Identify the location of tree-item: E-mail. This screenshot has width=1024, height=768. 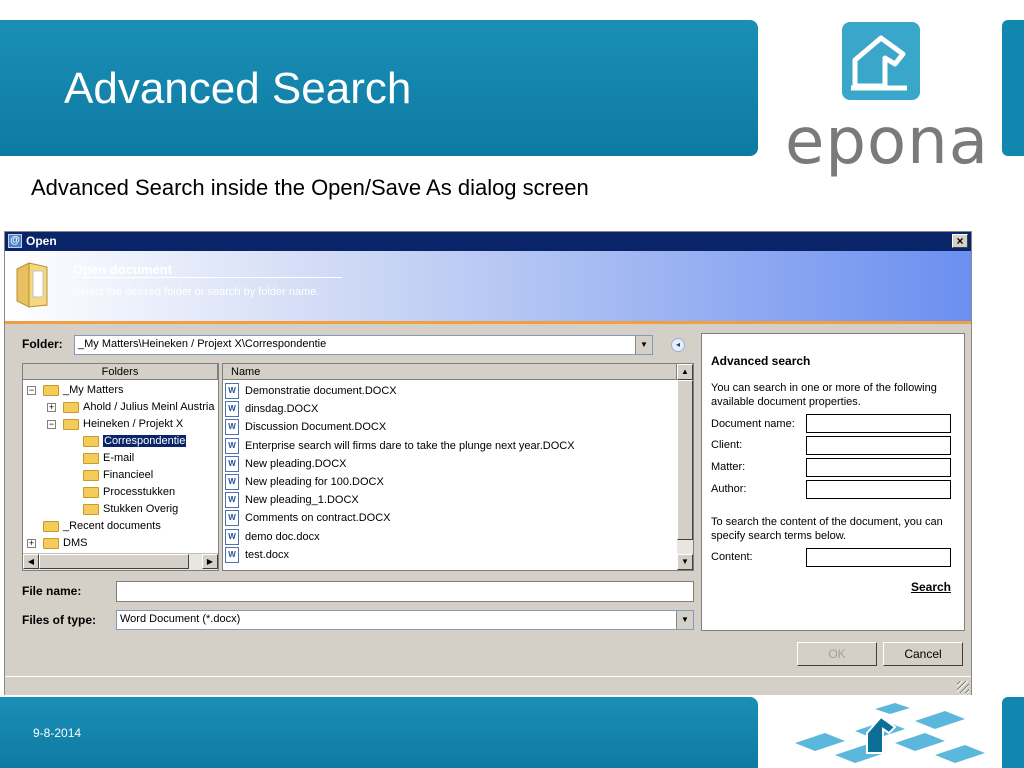
(108, 458).